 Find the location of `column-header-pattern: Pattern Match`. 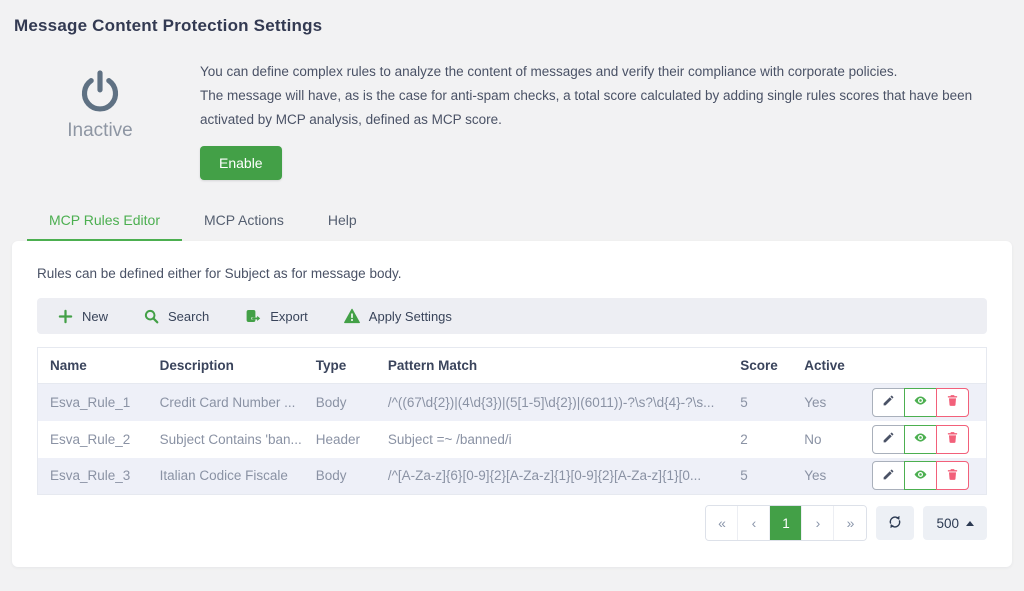

column-header-pattern: Pattern Match is located at coordinates (552, 365).